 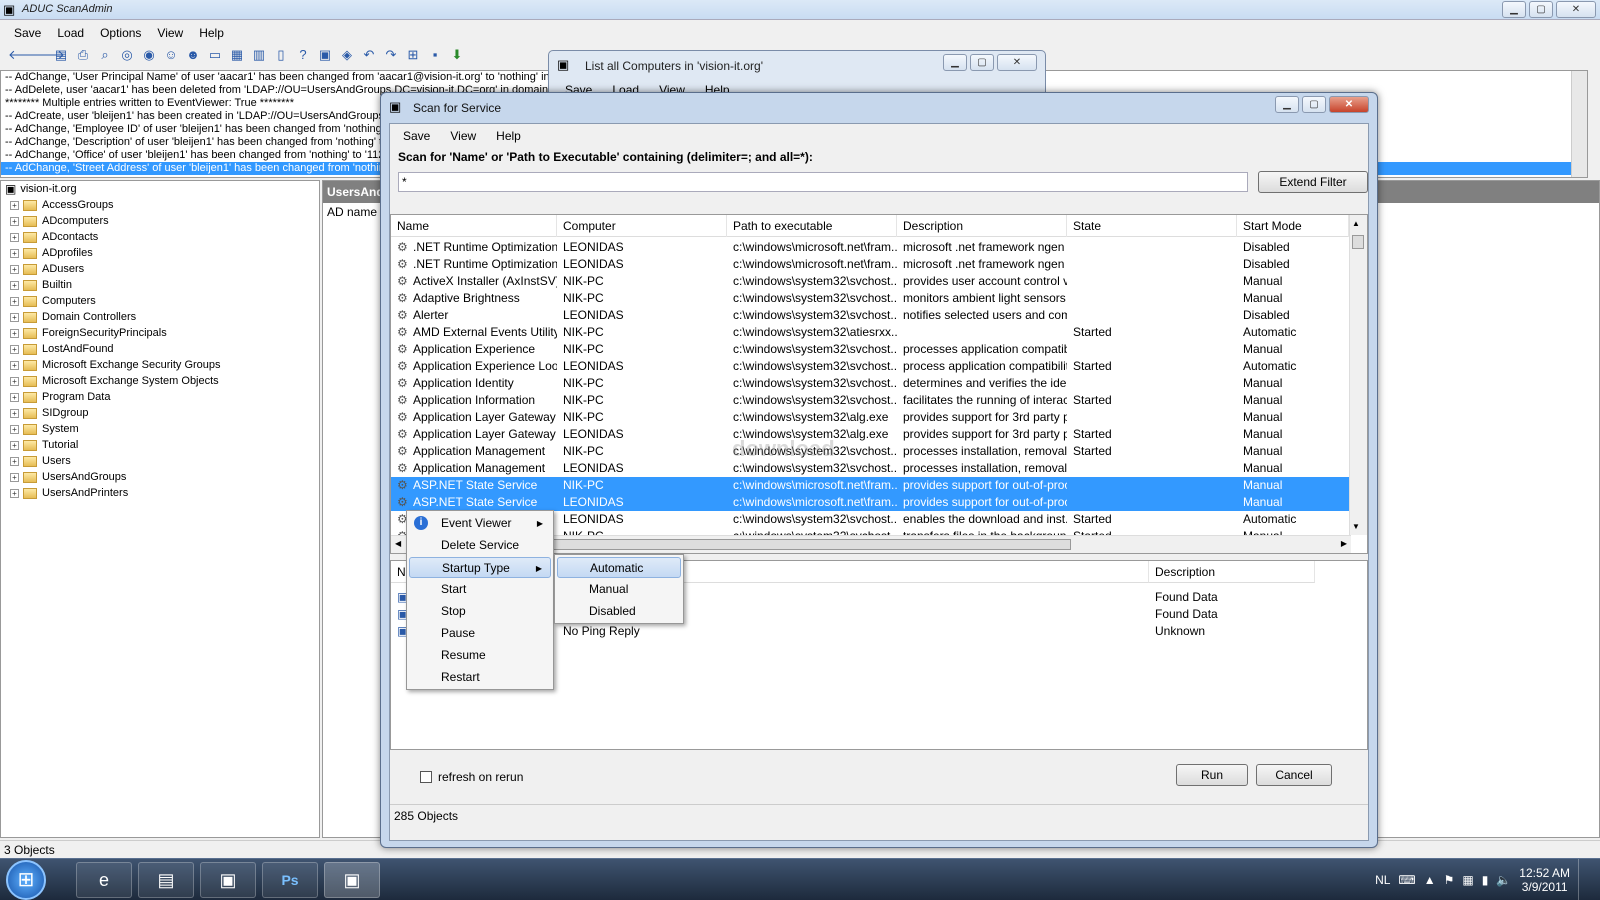 What do you see at coordinates (160, 285) in the screenshot?
I see `tree-item: + Builtin` at bounding box center [160, 285].